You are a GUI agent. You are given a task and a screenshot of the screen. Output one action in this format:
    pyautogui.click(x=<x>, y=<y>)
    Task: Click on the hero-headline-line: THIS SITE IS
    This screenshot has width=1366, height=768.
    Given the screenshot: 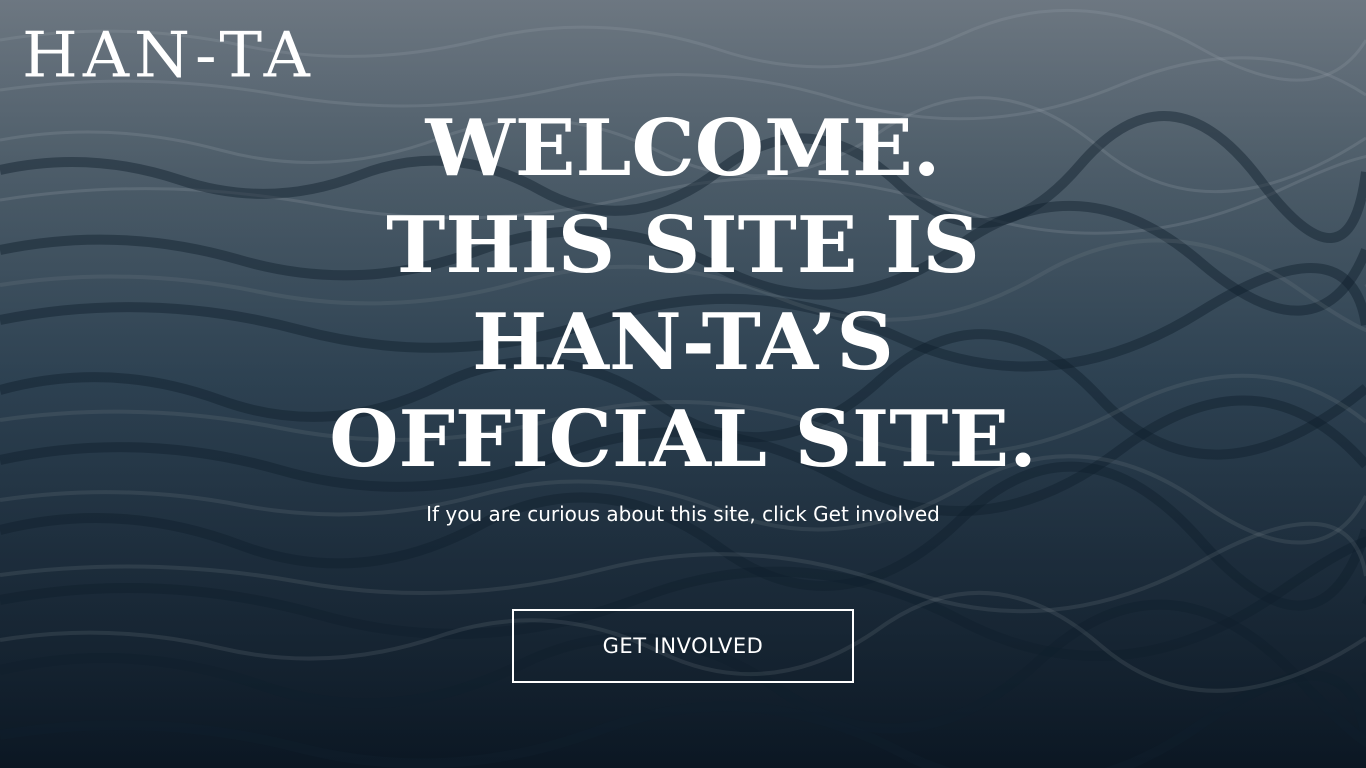 What is the action you would take?
    pyautogui.click(x=683, y=245)
    